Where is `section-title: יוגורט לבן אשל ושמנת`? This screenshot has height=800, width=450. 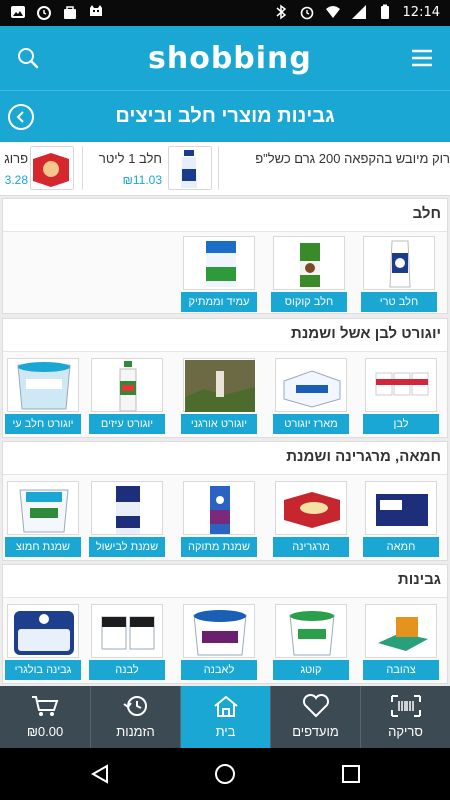
section-title: יוגורט לבן אשל ושמנת is located at coordinates (366, 333).